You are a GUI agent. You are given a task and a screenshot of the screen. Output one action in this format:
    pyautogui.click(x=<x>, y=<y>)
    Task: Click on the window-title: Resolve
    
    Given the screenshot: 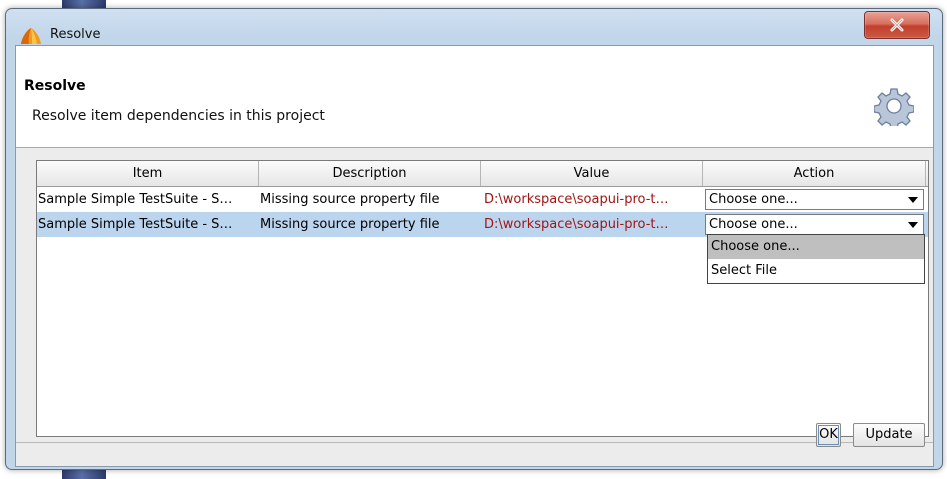 What is the action you would take?
    pyautogui.click(x=75, y=34)
    